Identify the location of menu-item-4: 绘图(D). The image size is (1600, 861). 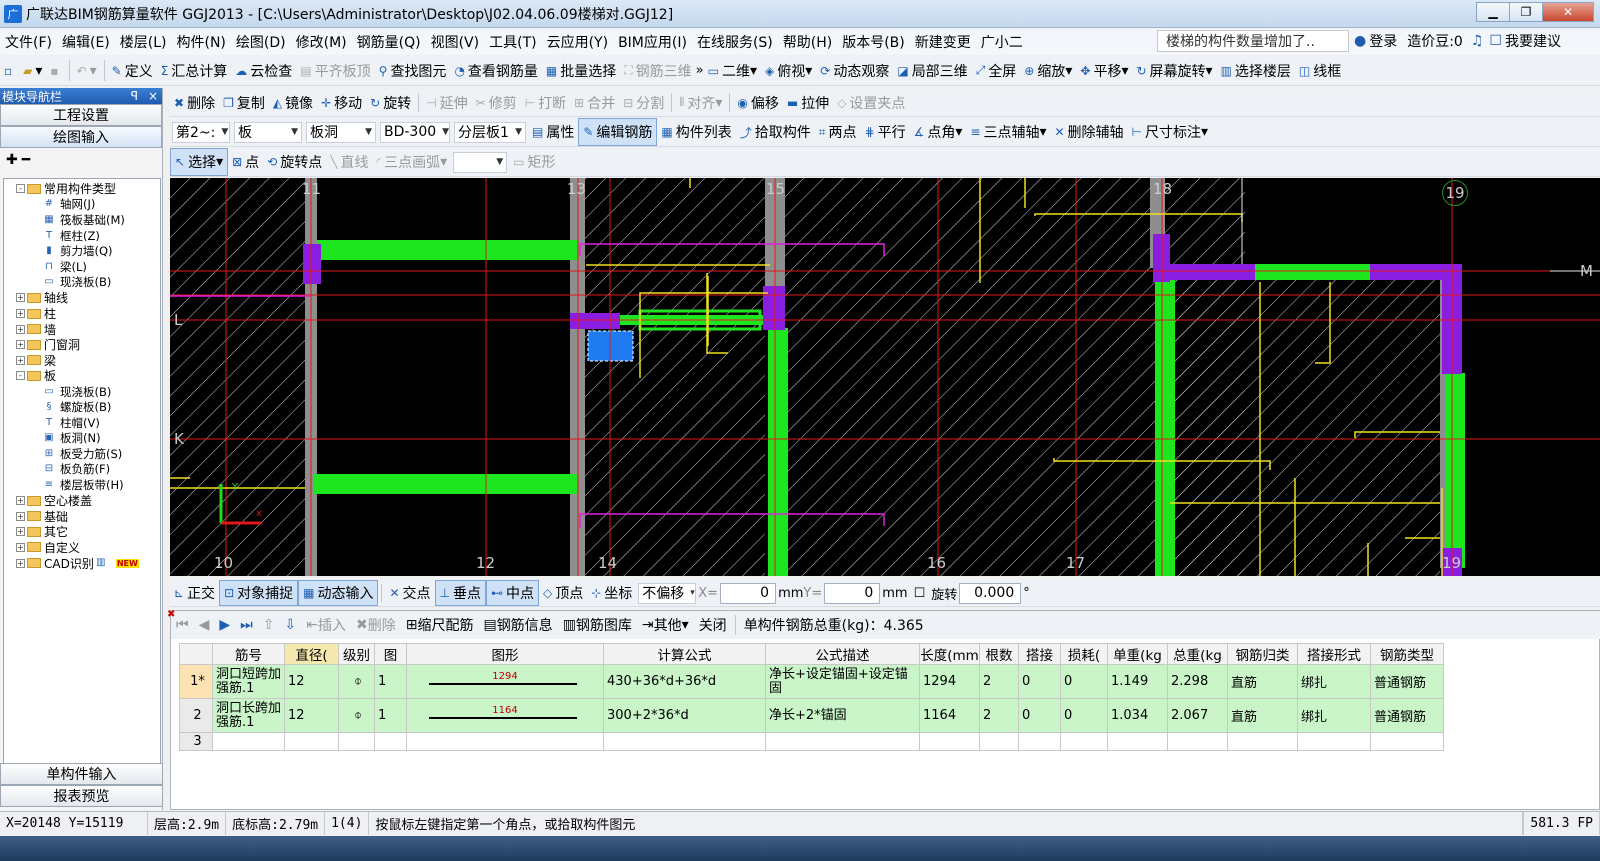
(261, 42).